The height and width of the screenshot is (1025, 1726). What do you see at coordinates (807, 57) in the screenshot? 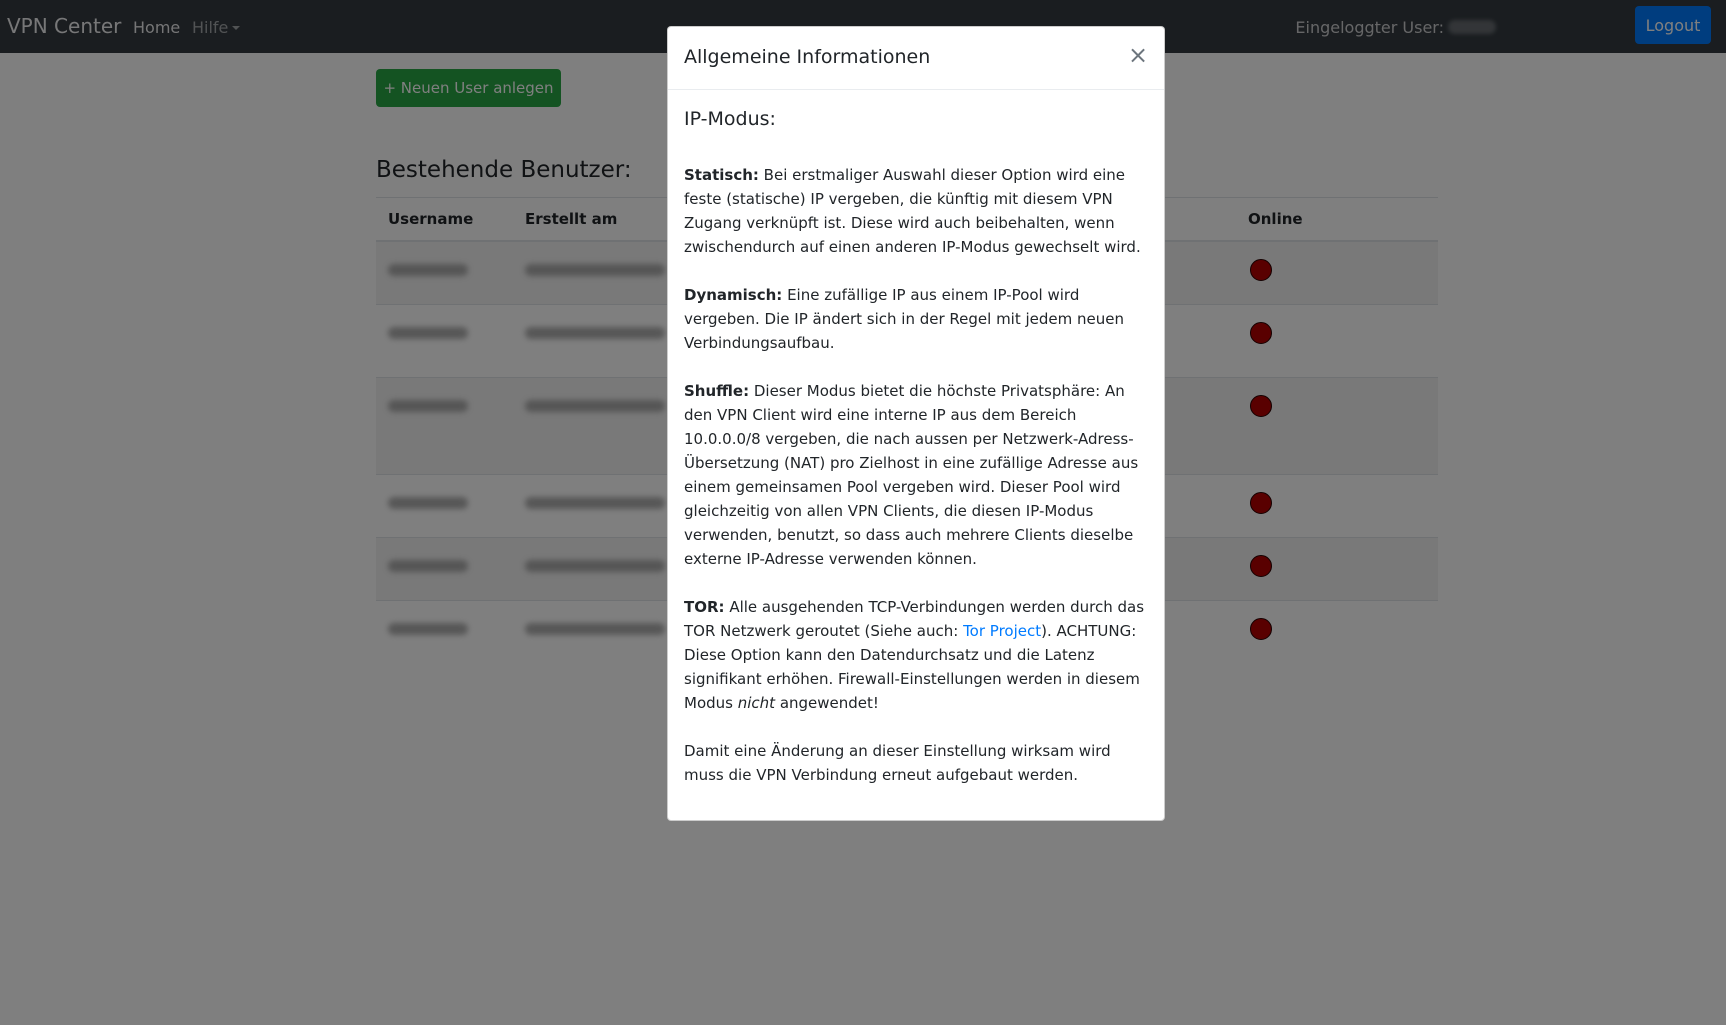
I see `modal-title: Allgemeine Informationen` at bounding box center [807, 57].